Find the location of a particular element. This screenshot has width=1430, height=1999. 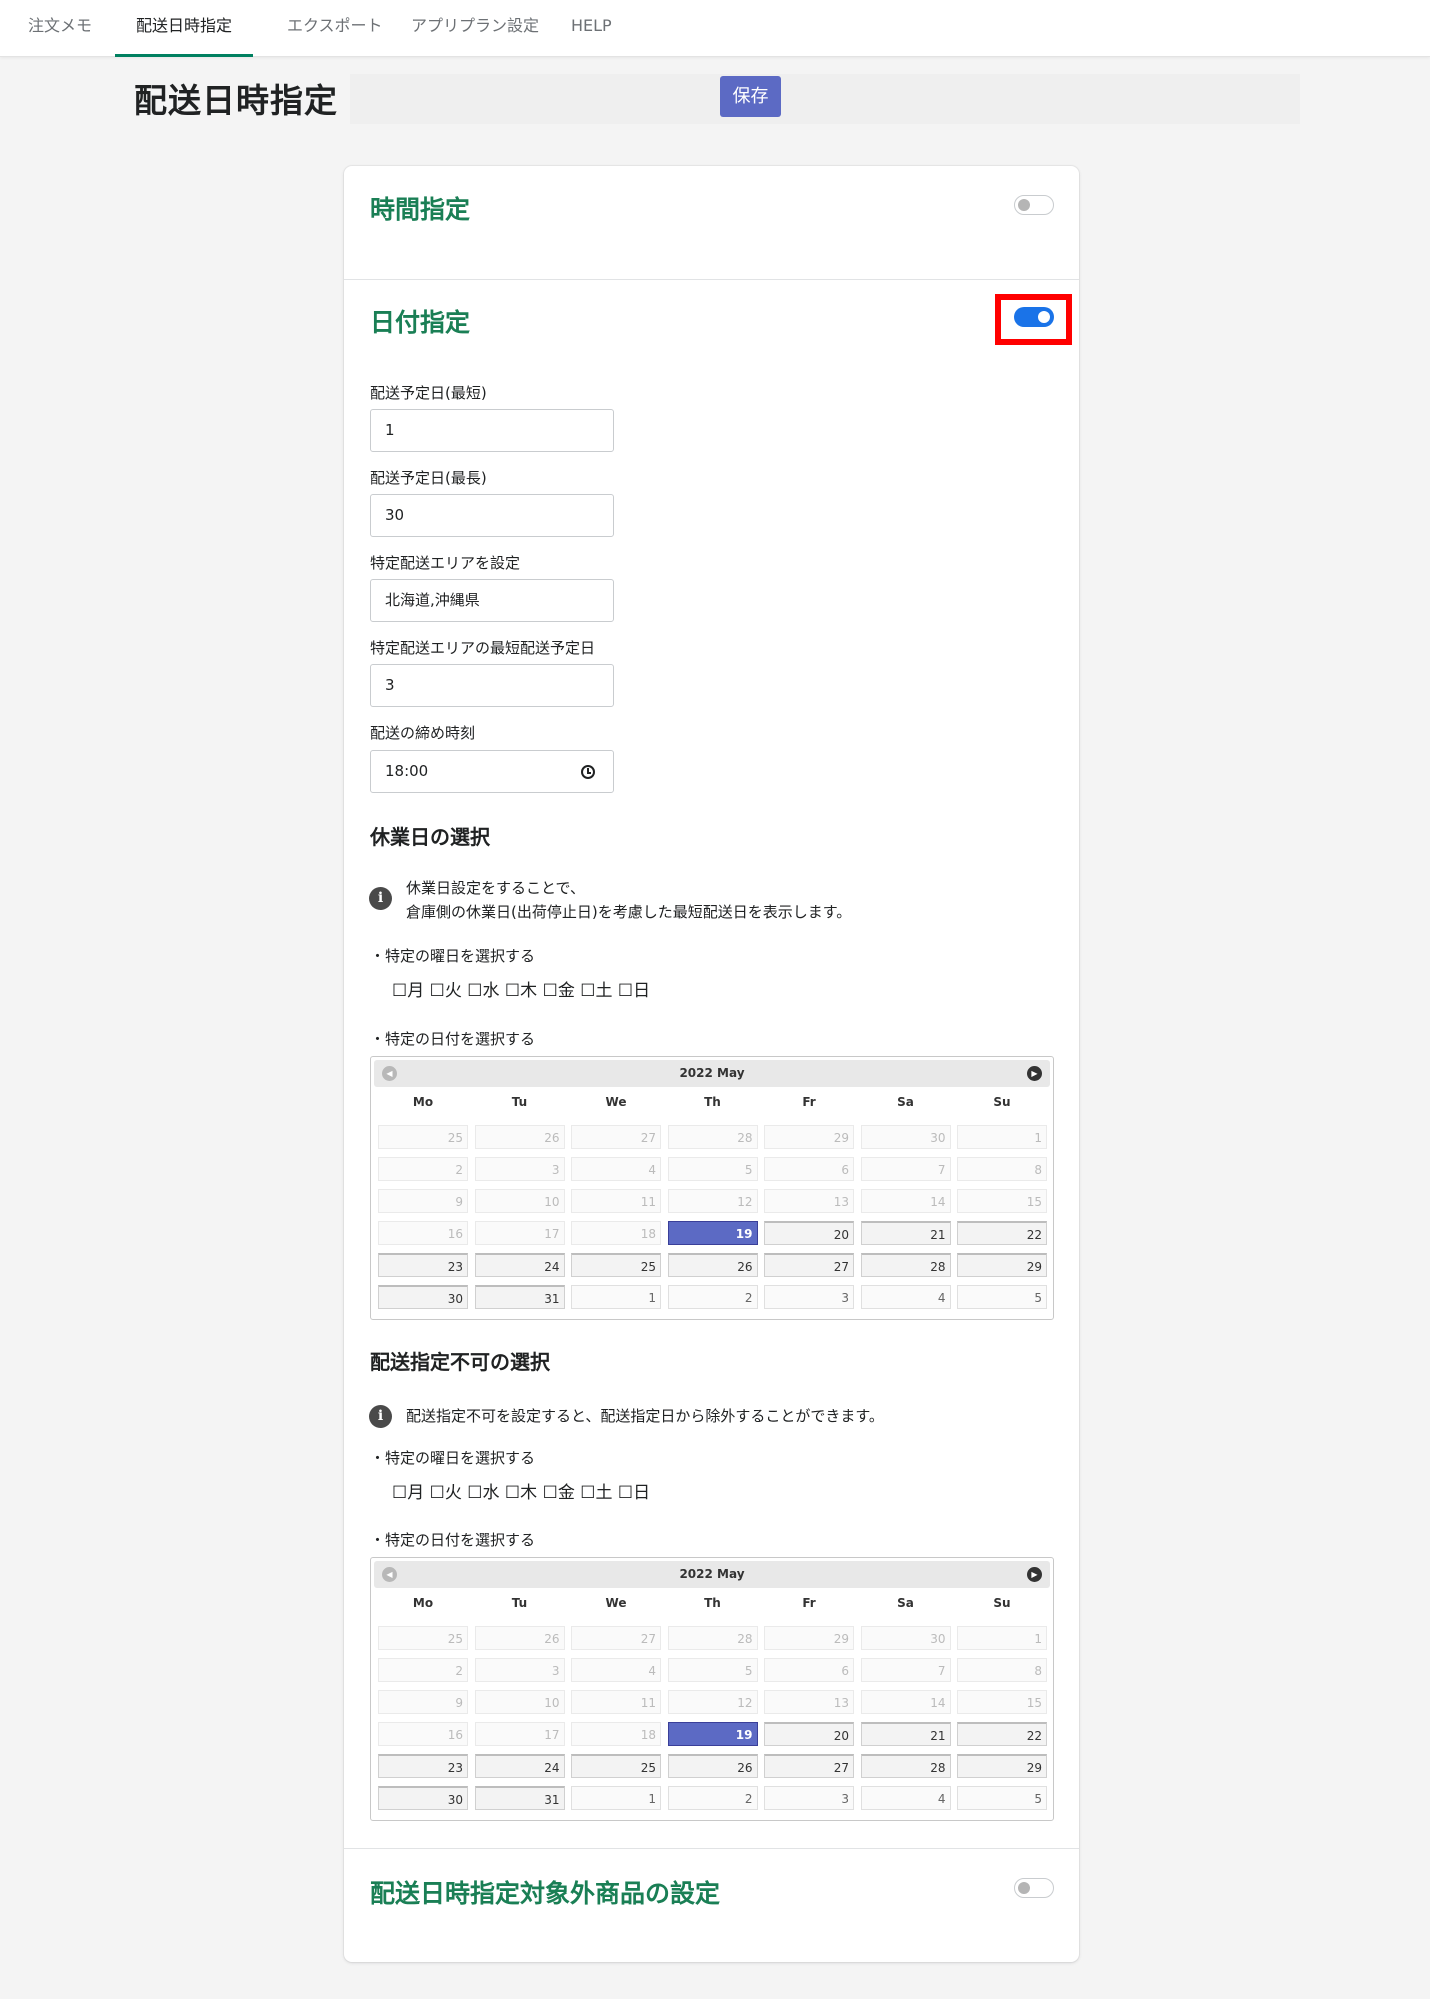

calendar-header: 2022 May ◀ ▶ is located at coordinates (712, 1574).